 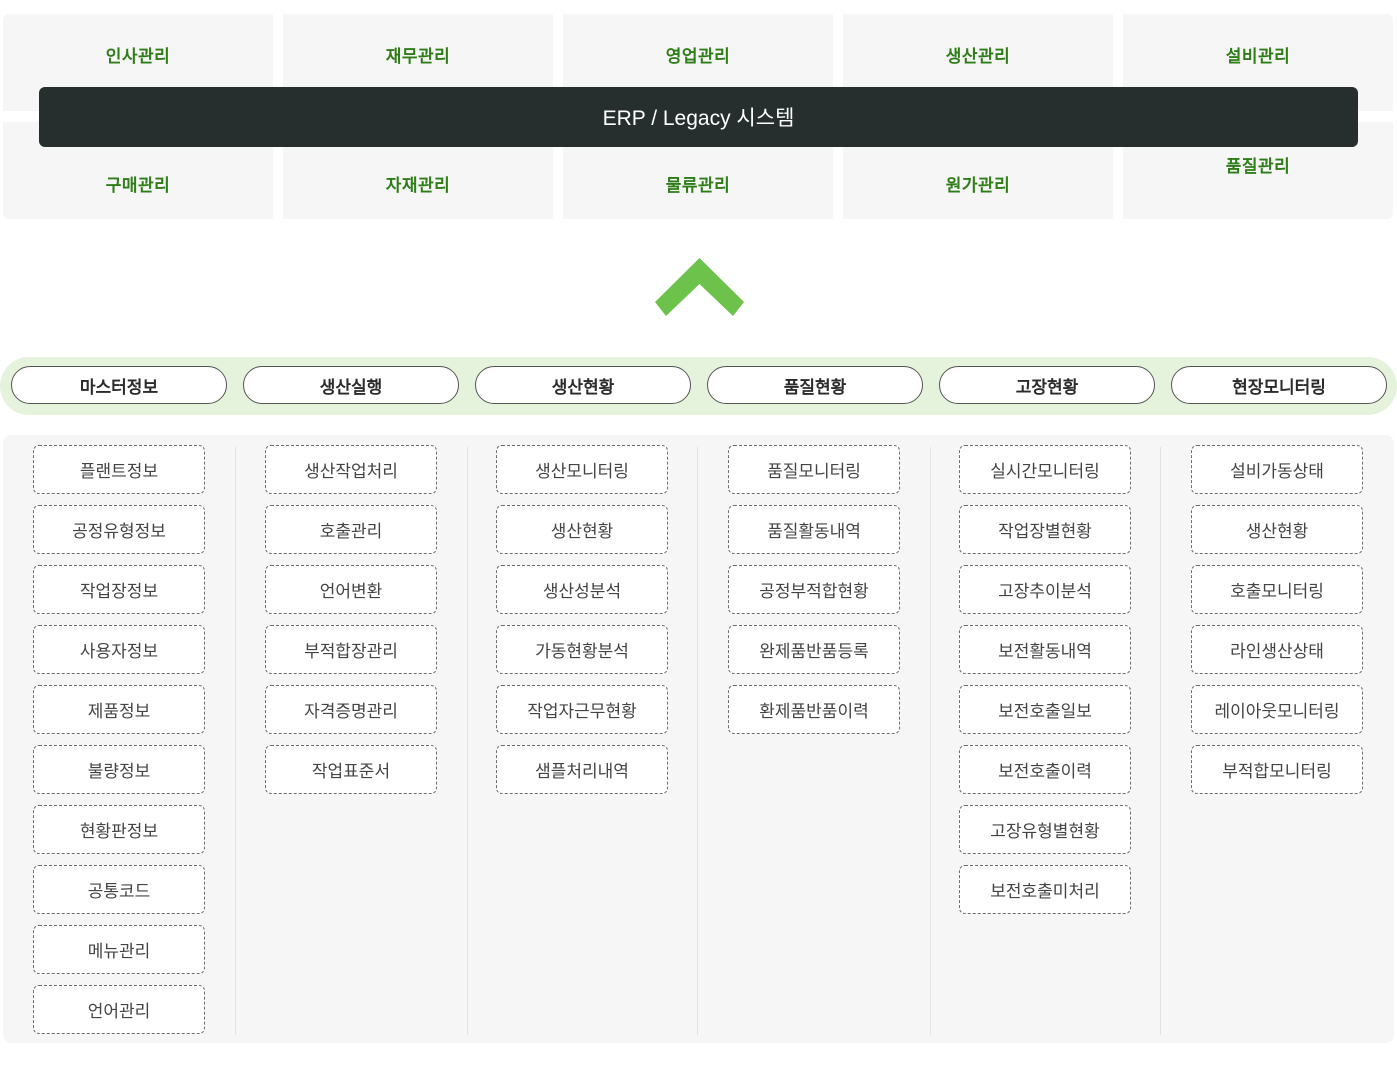 I want to click on menu-item: 보전활동내역, so click(x=1045, y=649).